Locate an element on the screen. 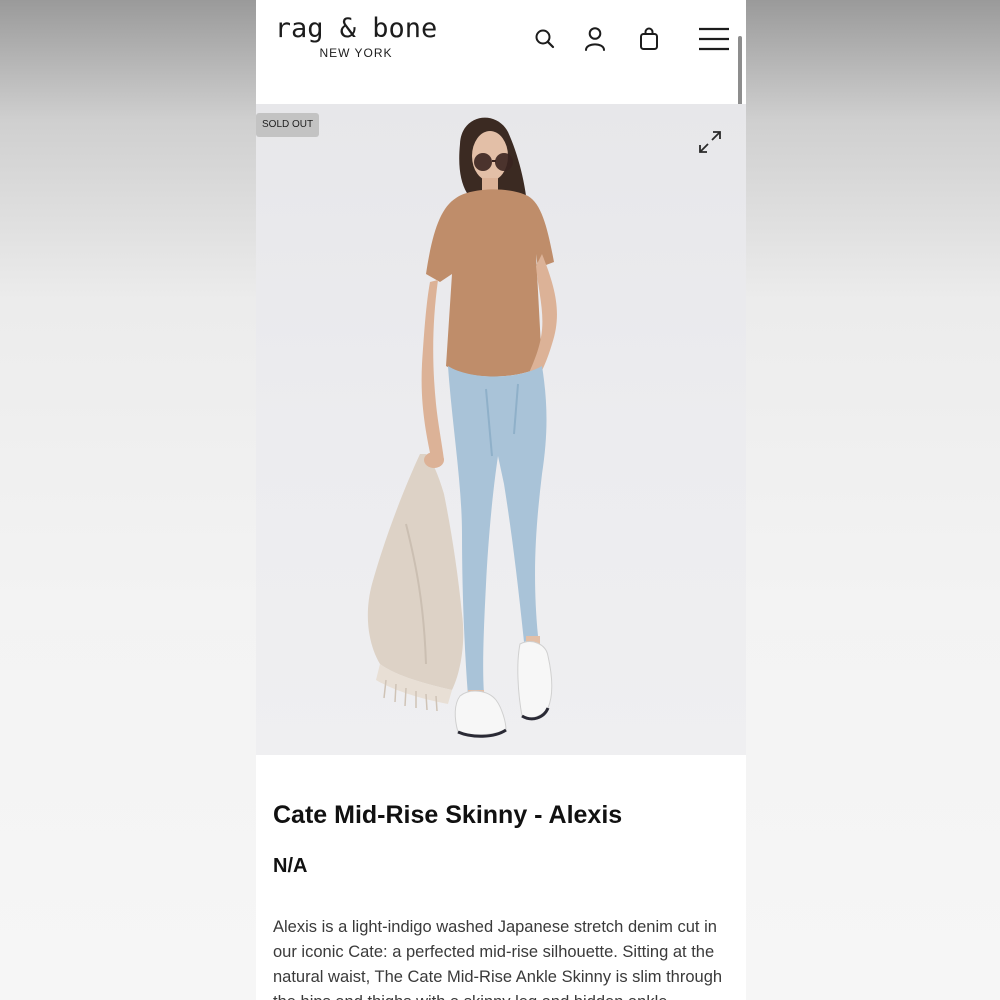 The height and width of the screenshot is (1000, 1000). model-photo is located at coordinates (462, 427).